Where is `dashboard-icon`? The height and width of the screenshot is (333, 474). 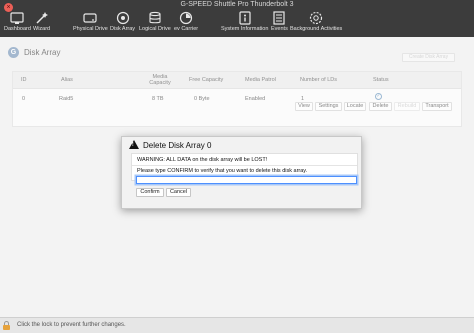 dashboard-icon is located at coordinates (17, 18).